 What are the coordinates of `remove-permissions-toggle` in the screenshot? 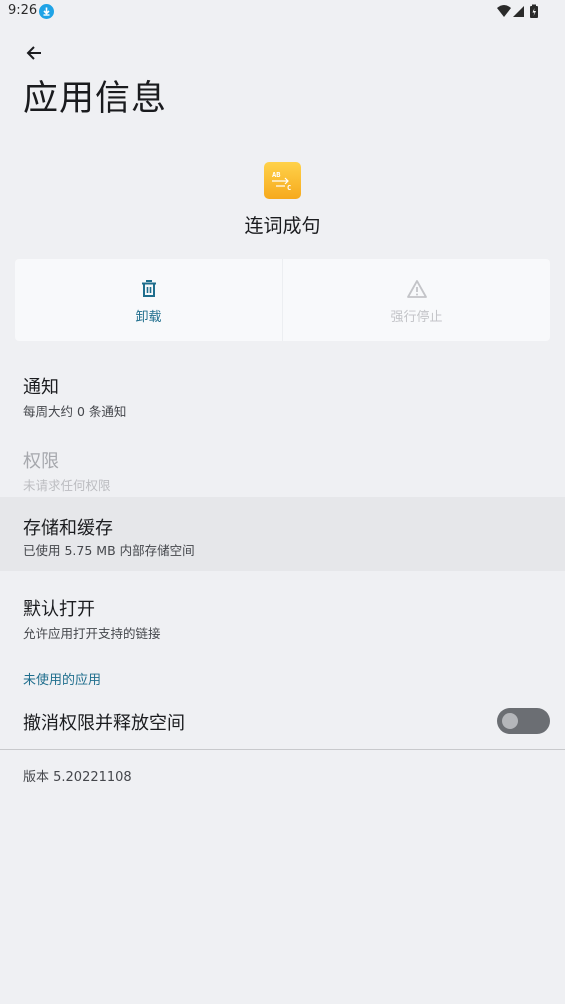 It's located at (523, 721).